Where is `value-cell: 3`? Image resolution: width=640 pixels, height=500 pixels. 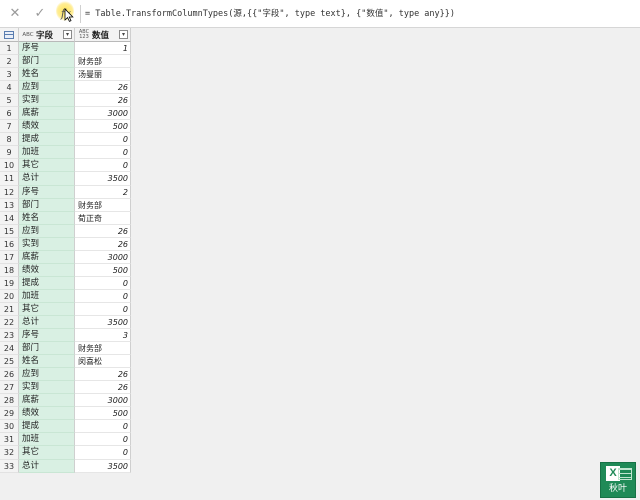
value-cell: 3 is located at coordinates (103, 336).